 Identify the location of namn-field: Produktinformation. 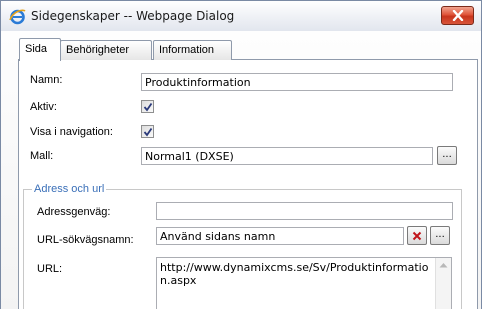
(297, 82).